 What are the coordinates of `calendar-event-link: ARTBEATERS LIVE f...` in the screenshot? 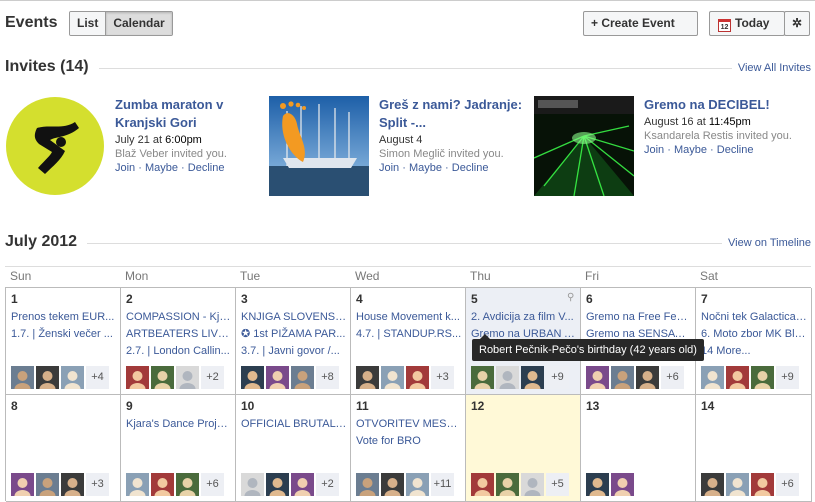 It's located at (179, 334).